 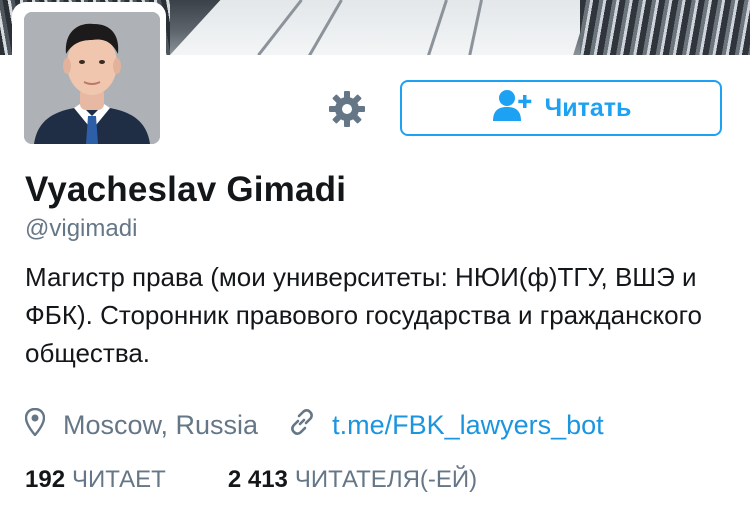 I want to click on gear-icon, so click(x=347, y=109).